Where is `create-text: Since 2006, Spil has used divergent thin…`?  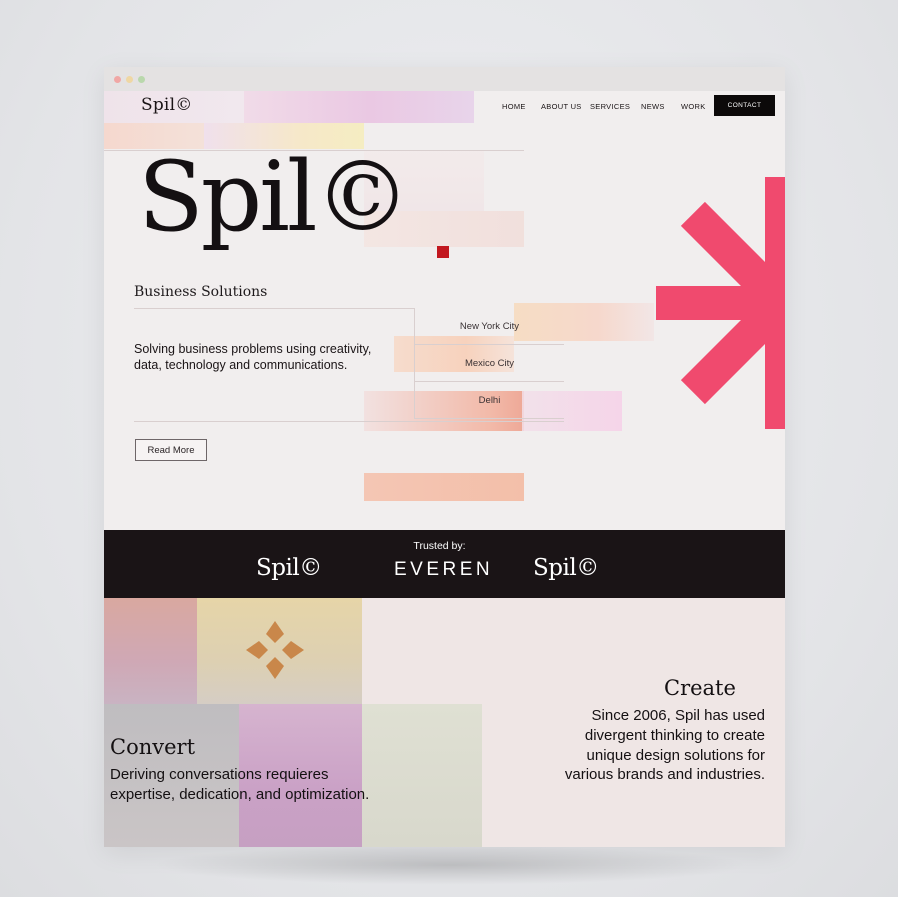 create-text: Since 2006, Spil has used divergent thin… is located at coordinates (664, 745).